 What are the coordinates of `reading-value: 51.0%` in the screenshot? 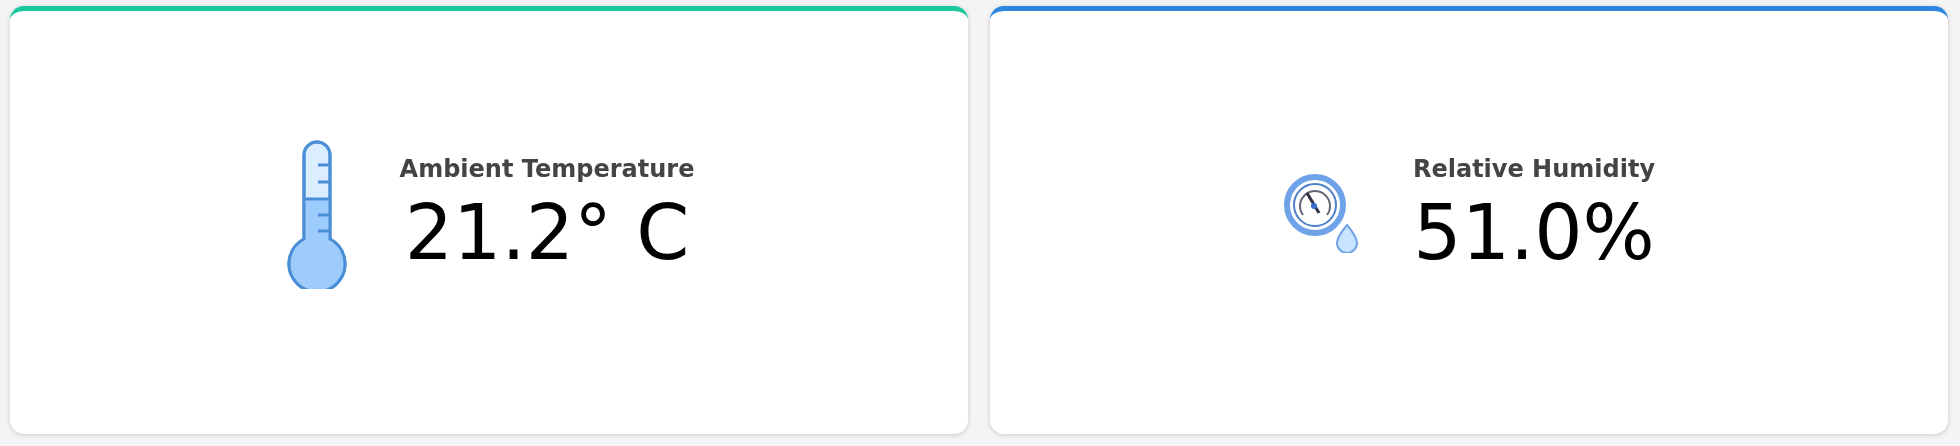 It's located at (1534, 232).